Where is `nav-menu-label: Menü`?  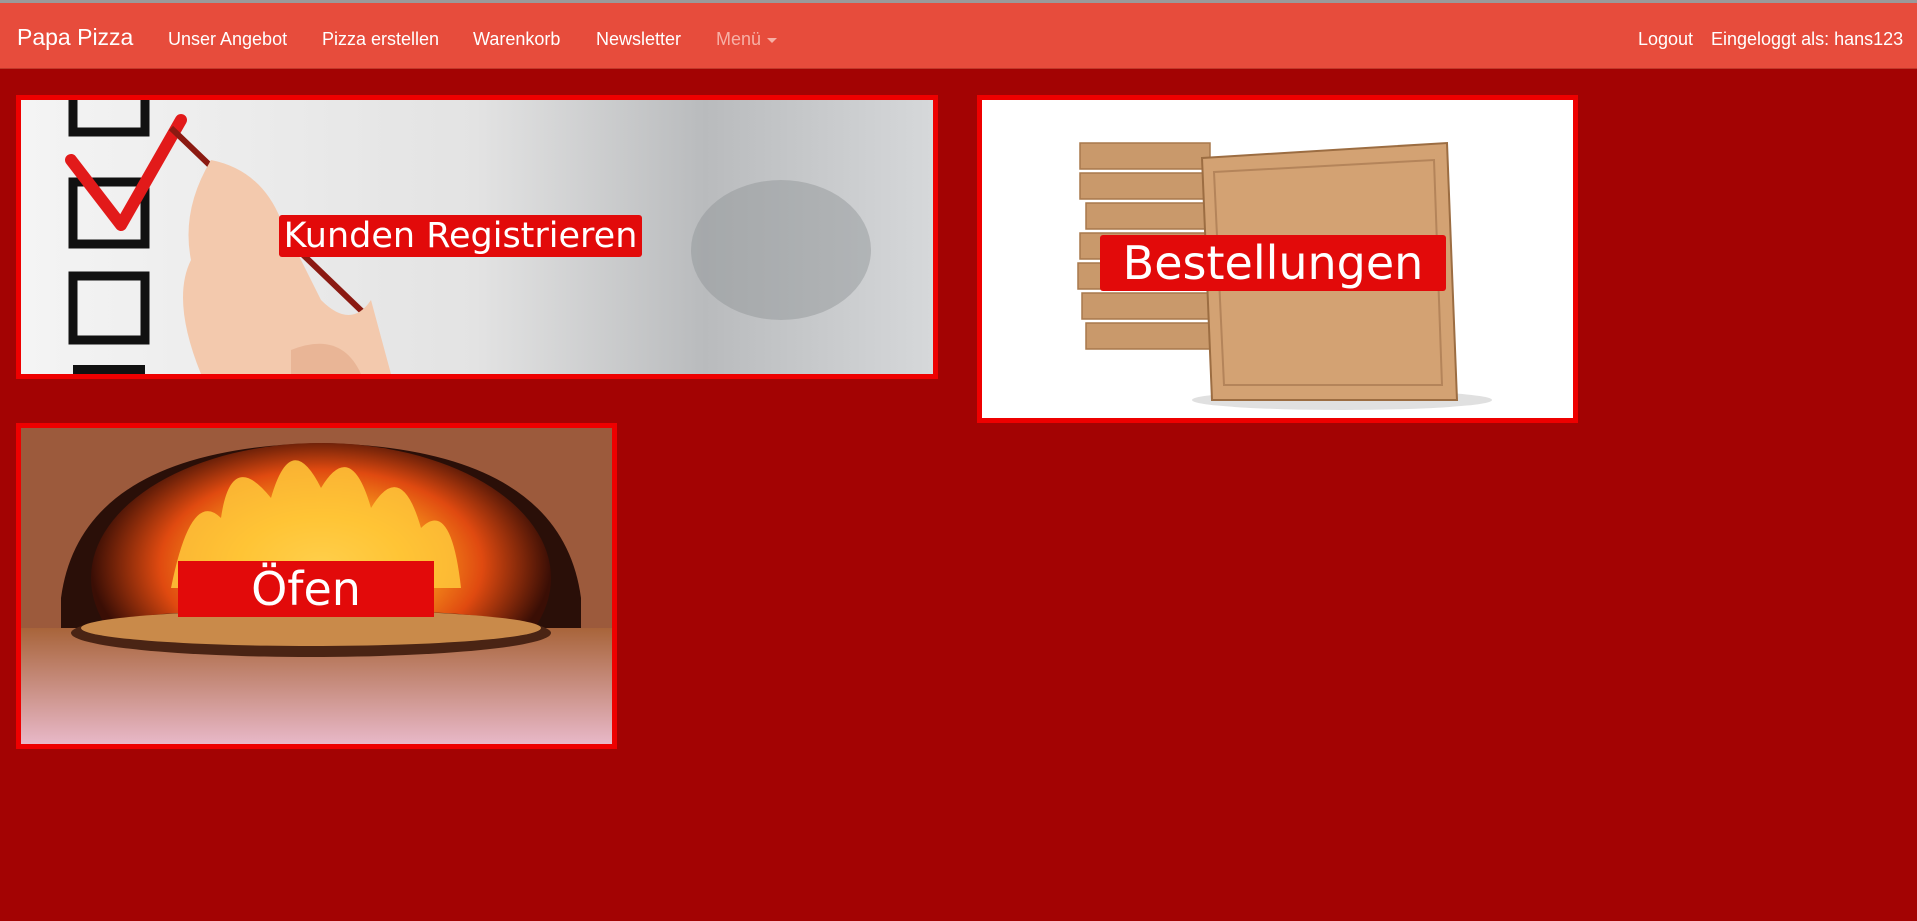
nav-menu-label: Menü is located at coordinates (739, 39).